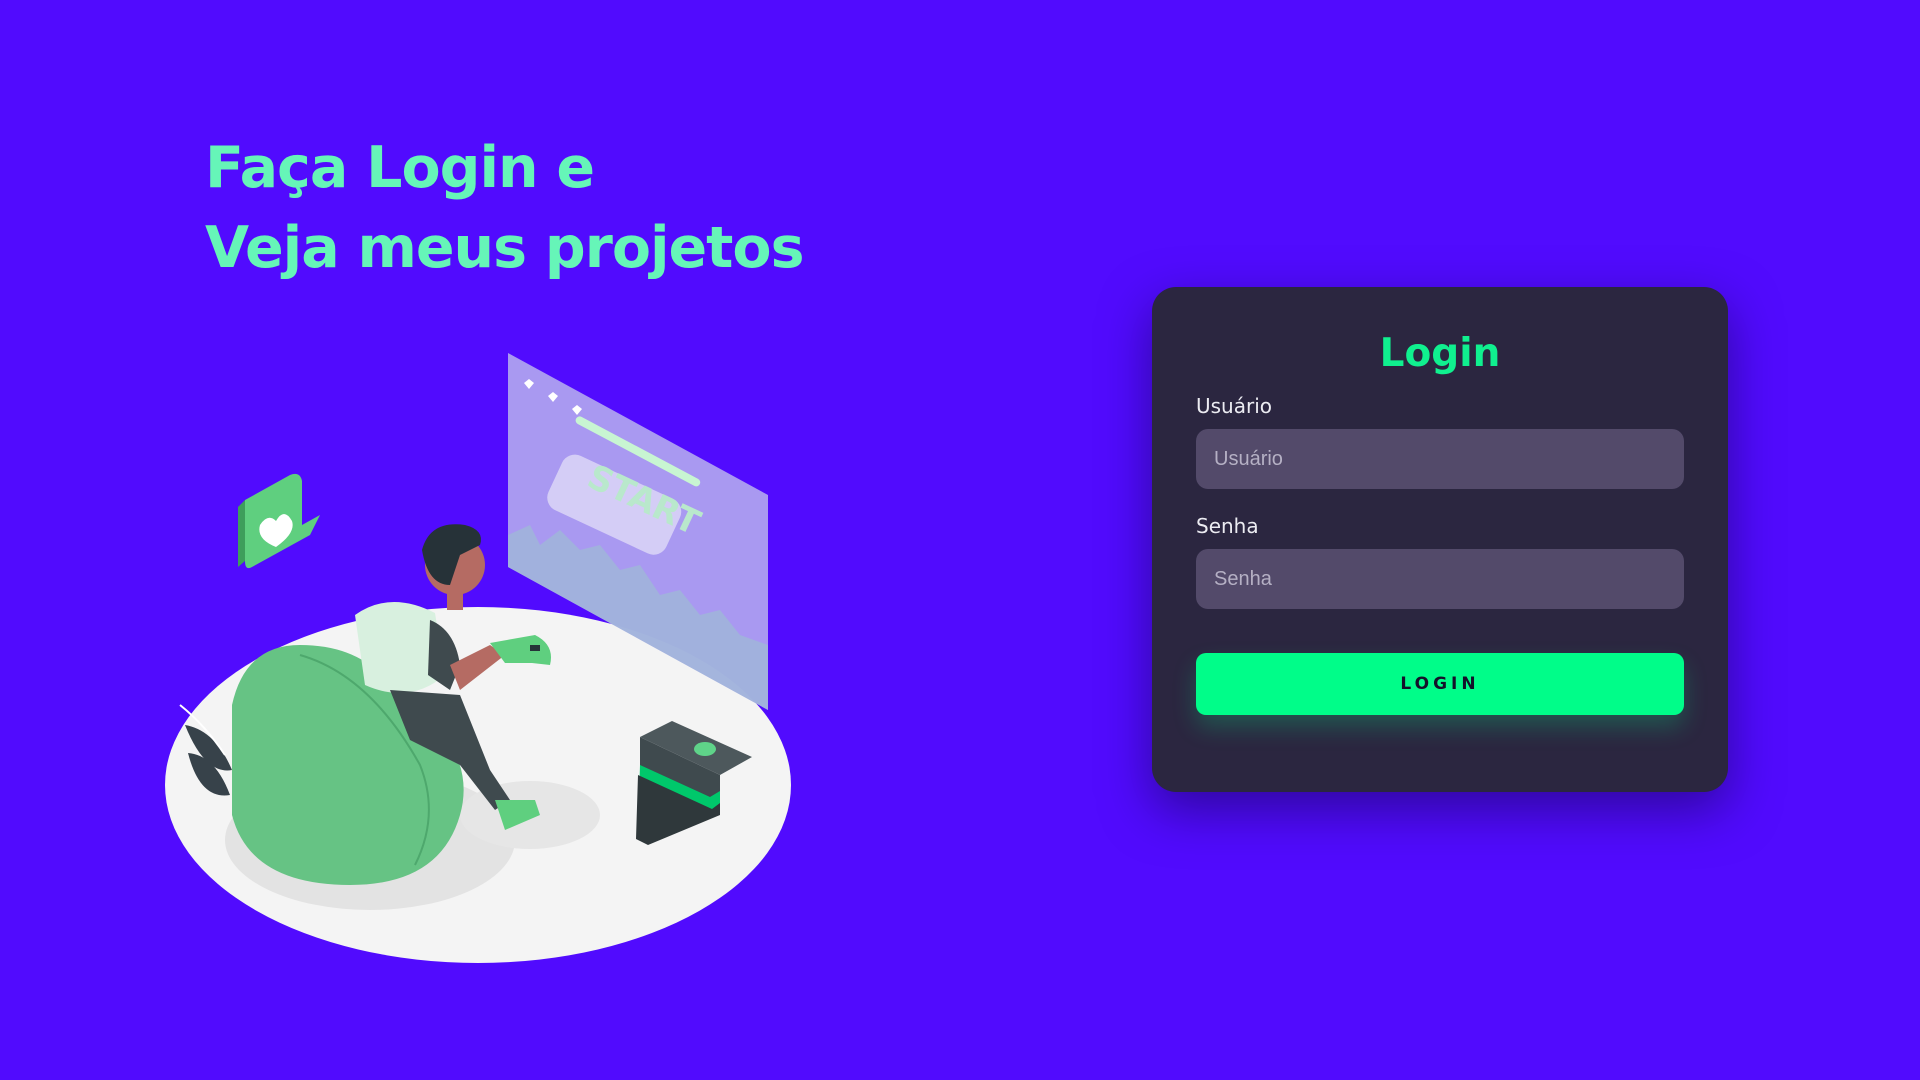  What do you see at coordinates (1440, 539) in the screenshot?
I see `login-card: Login Usuário Senha LOGIN` at bounding box center [1440, 539].